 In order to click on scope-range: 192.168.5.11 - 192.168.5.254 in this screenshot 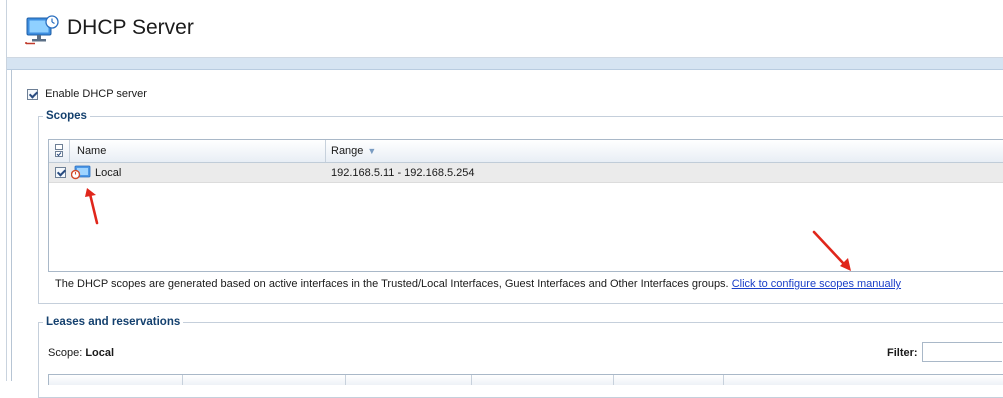, I will do `click(403, 173)`.